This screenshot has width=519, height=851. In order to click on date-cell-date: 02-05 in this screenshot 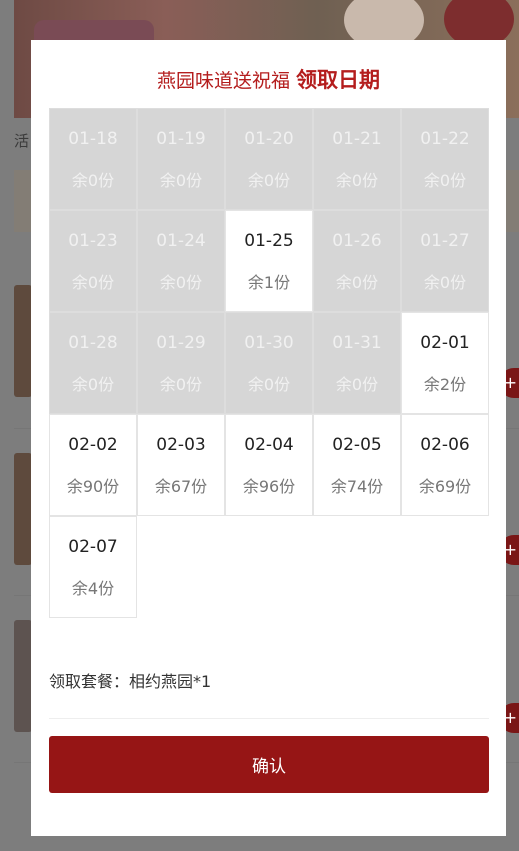, I will do `click(357, 445)`.